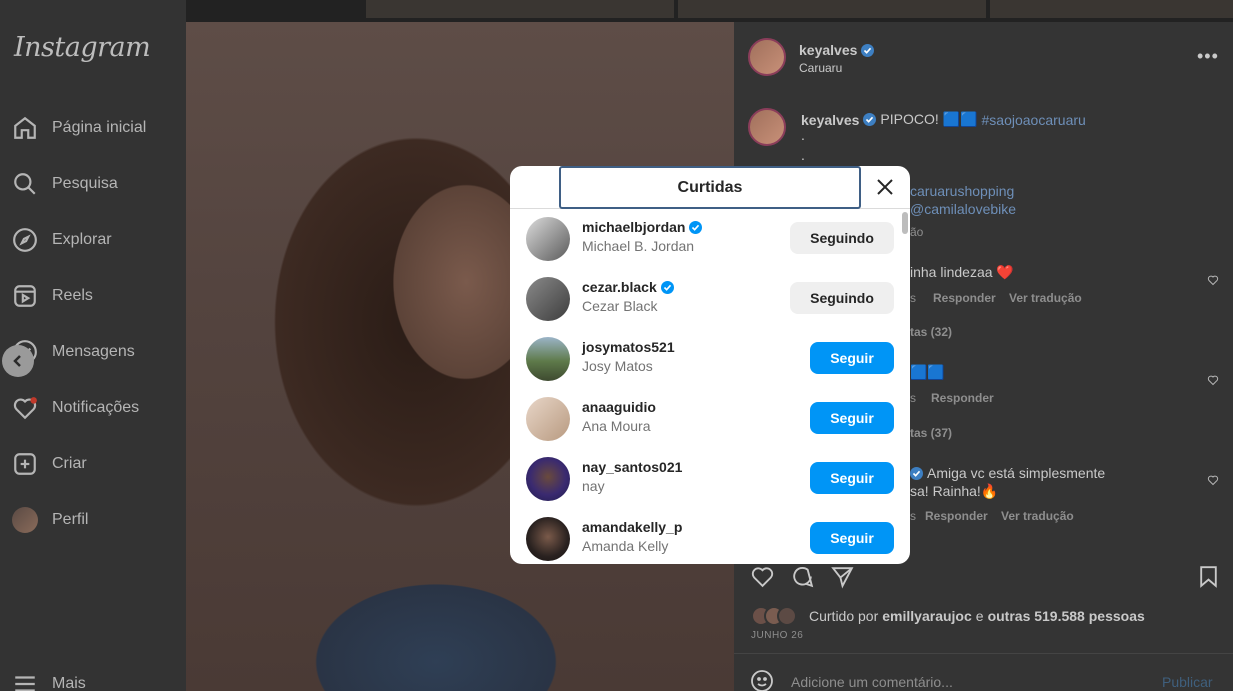 Image resolution: width=1233 pixels, height=691 pixels. I want to click on username: anaaguidio, so click(619, 407).